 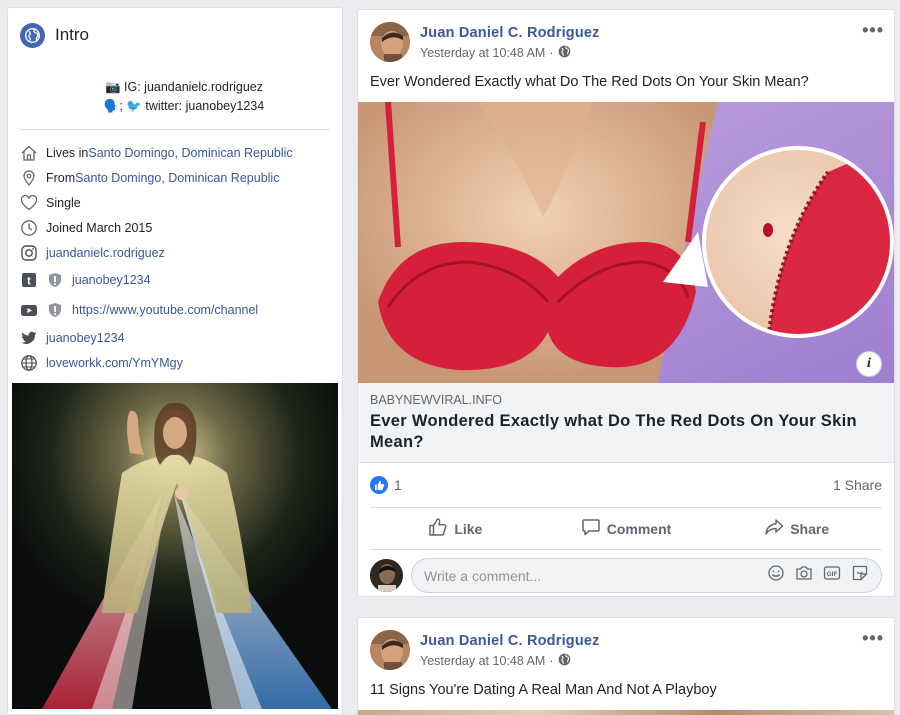 I want to click on joined-date: Joined March 2015, so click(x=99, y=227).